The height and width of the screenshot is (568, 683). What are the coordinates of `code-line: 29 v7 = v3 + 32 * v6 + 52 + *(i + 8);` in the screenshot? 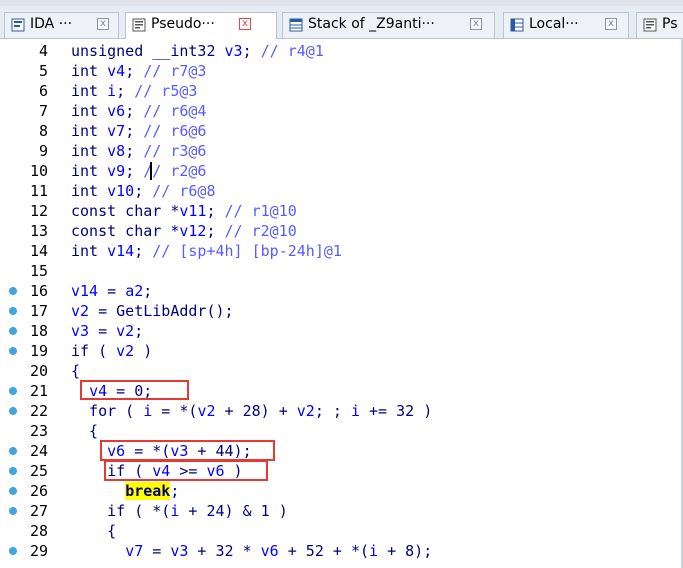 It's located at (341, 551).